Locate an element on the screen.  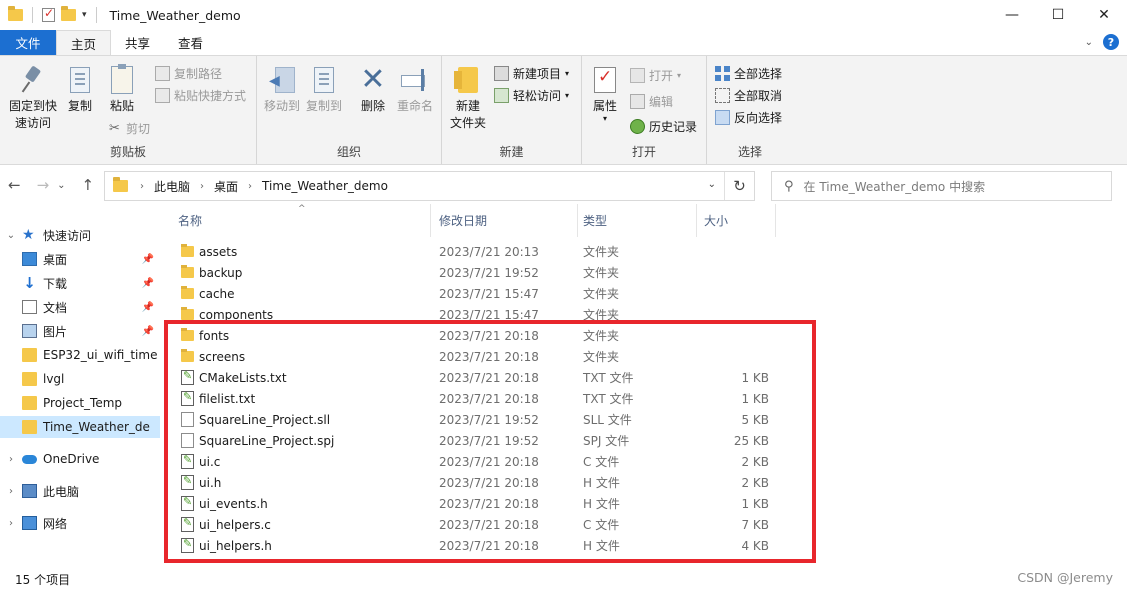
table-row: screens 2023/7/21 20:18 文件夹 is located at coordinates (483, 356).